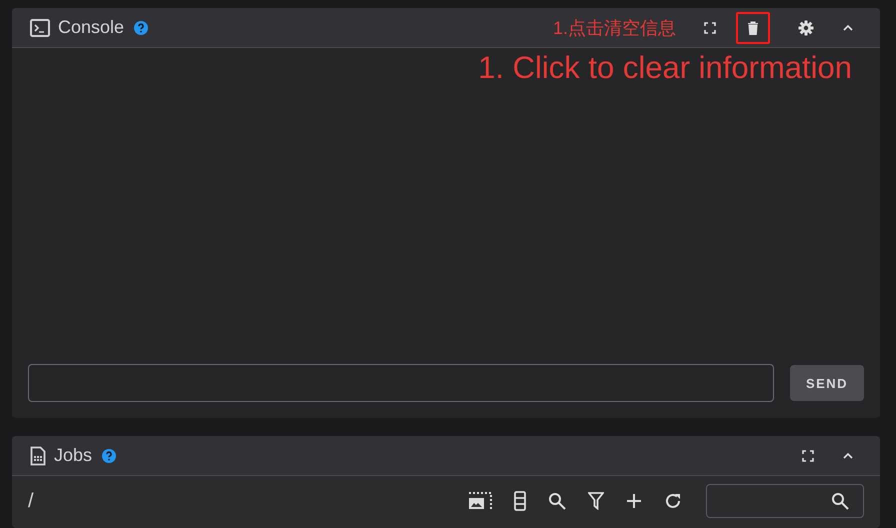 The width and height of the screenshot is (896, 528). I want to click on folder-path: /, so click(31, 501).